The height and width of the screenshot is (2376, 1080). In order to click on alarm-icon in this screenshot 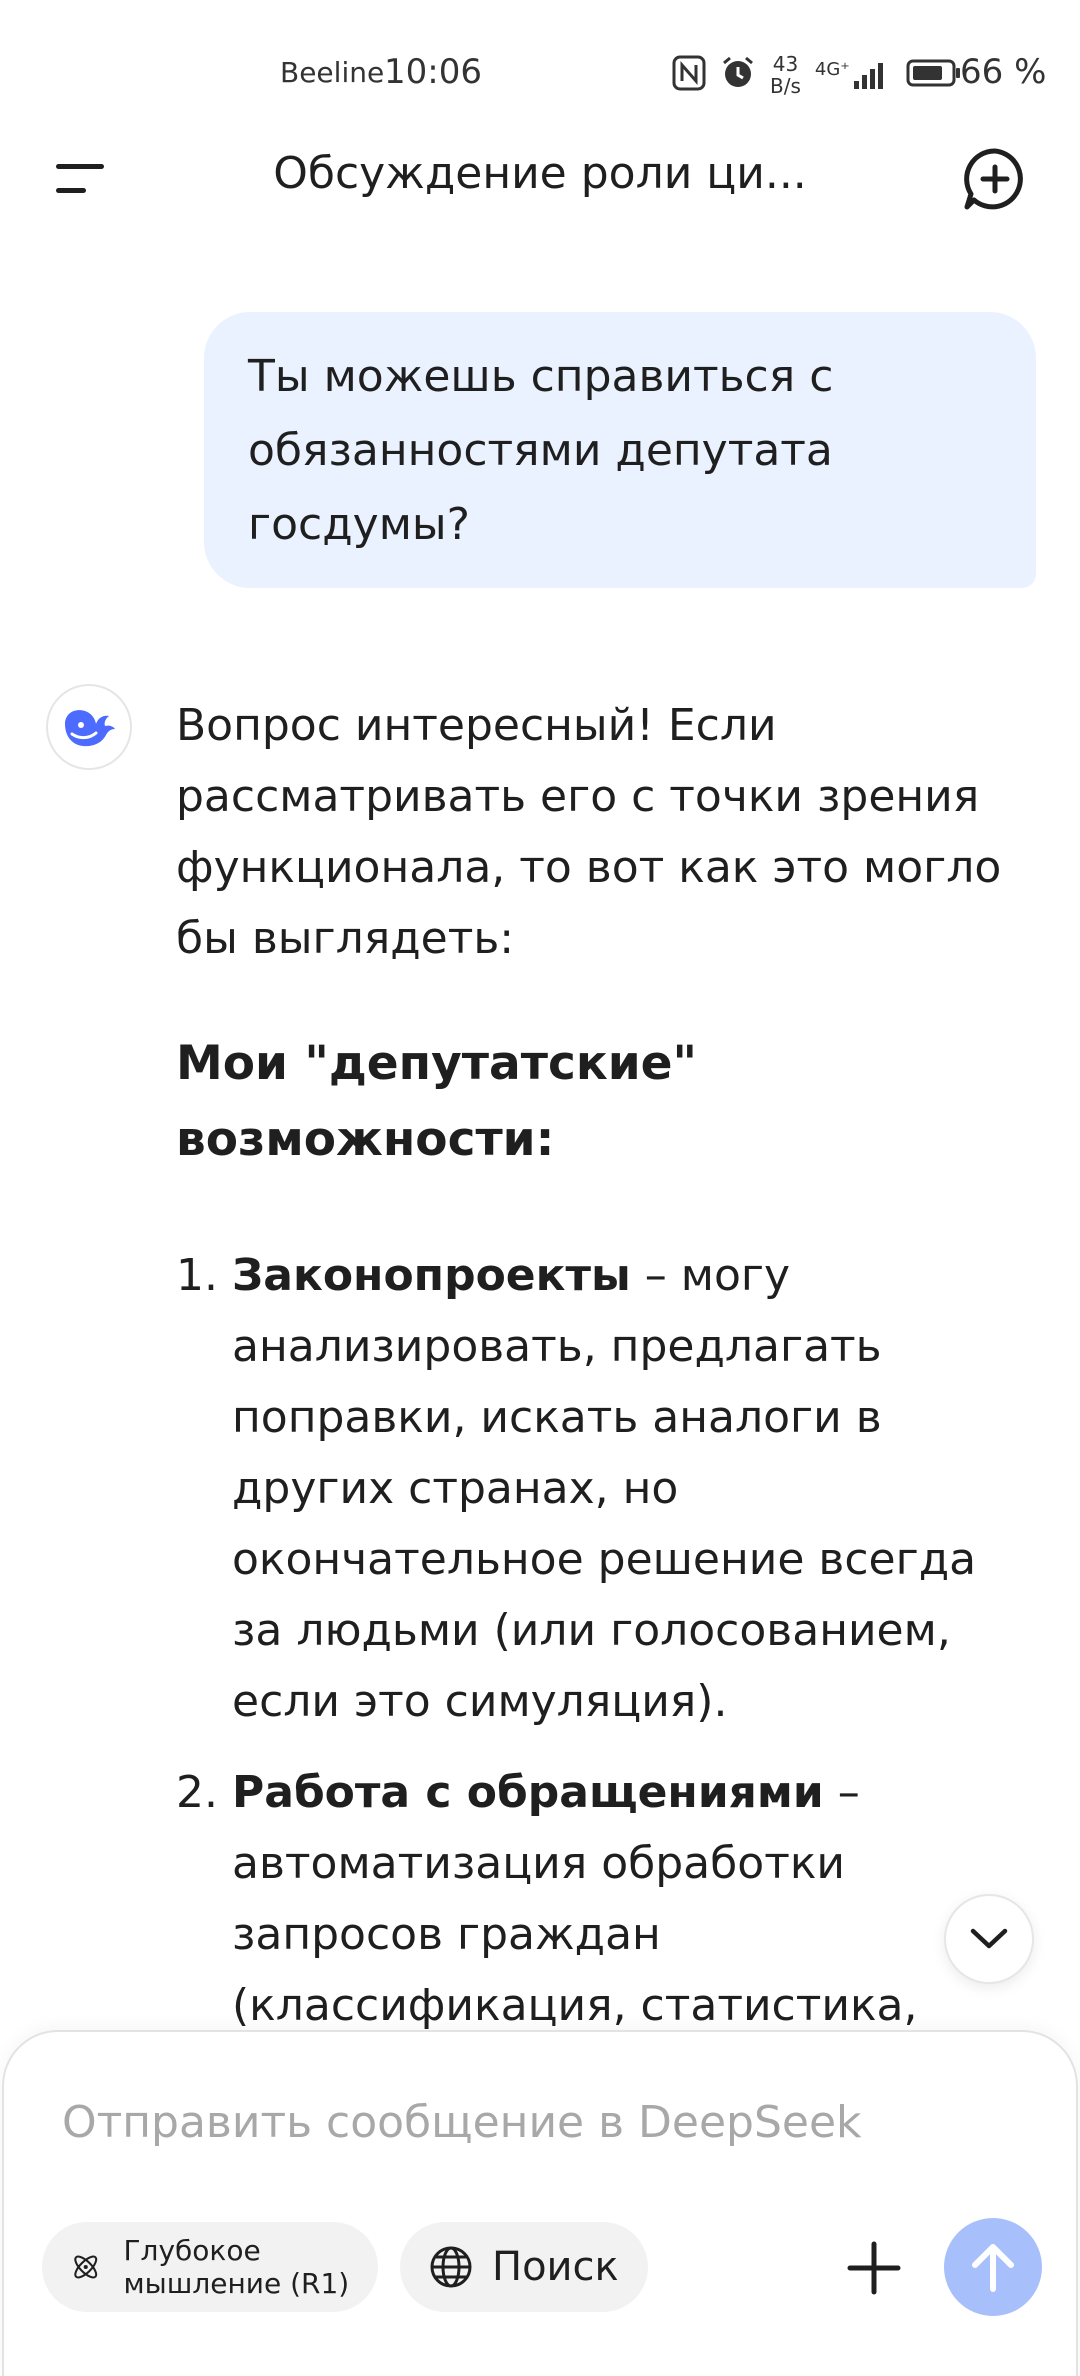, I will do `click(738, 75)`.